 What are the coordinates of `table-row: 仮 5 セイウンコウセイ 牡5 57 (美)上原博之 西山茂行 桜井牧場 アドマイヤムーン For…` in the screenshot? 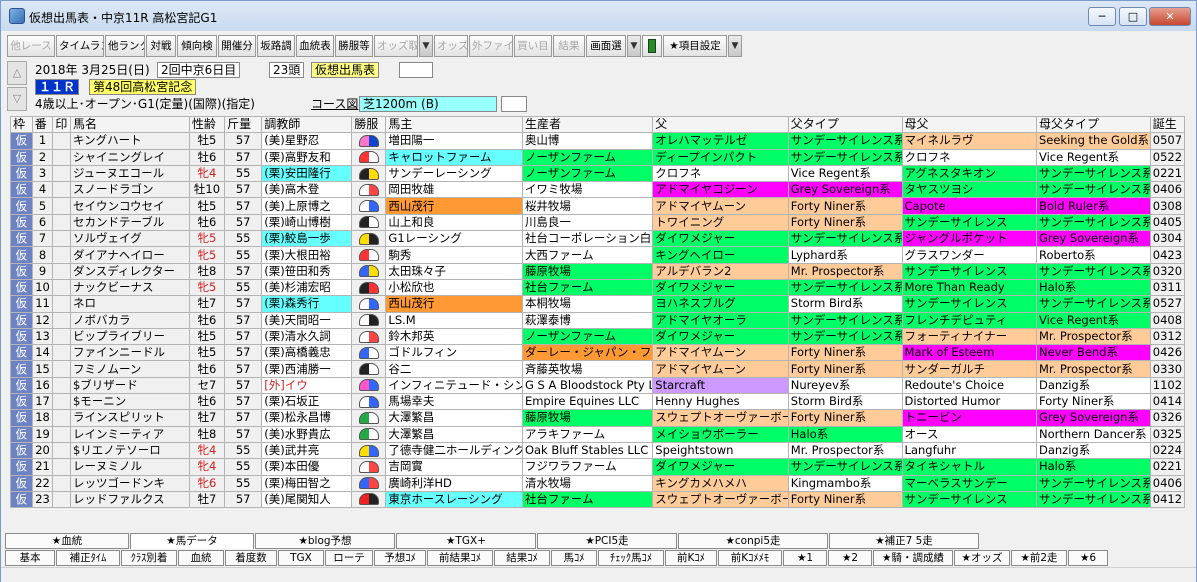 It's located at (598, 206).